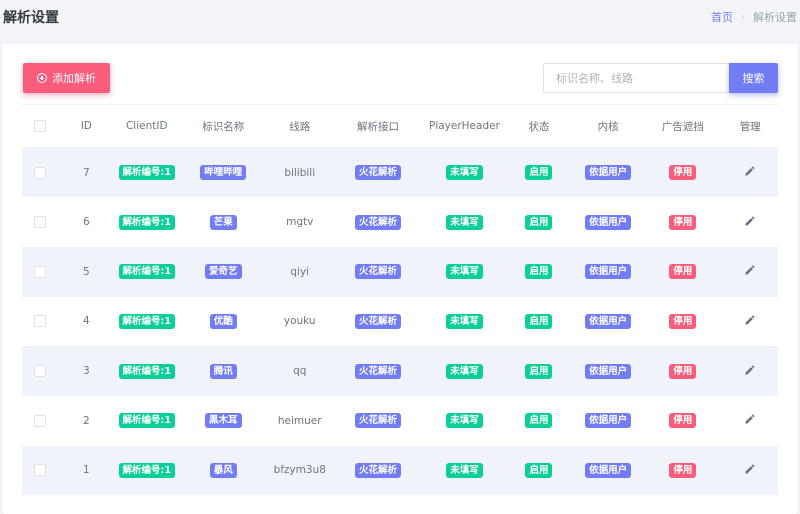 The width and height of the screenshot is (800, 514). What do you see at coordinates (753, 78) in the screenshot?
I see `search-button: 搜索` at bounding box center [753, 78].